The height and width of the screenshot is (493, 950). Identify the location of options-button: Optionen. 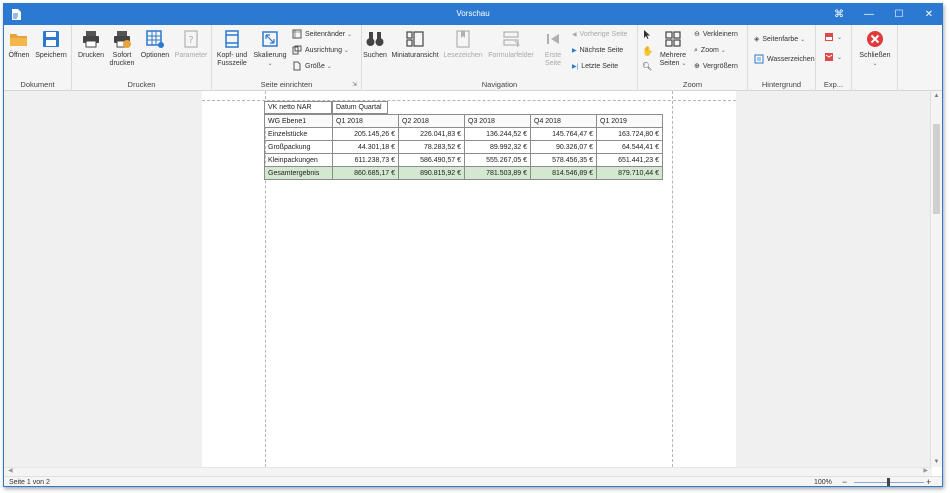
(155, 44).